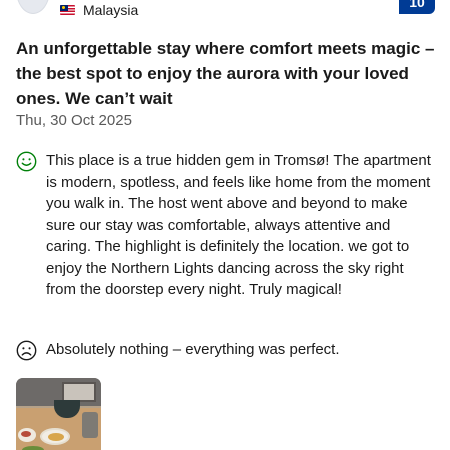 This screenshot has height=450, width=450. What do you see at coordinates (26, 161) in the screenshot?
I see `smile-face-icon` at bounding box center [26, 161].